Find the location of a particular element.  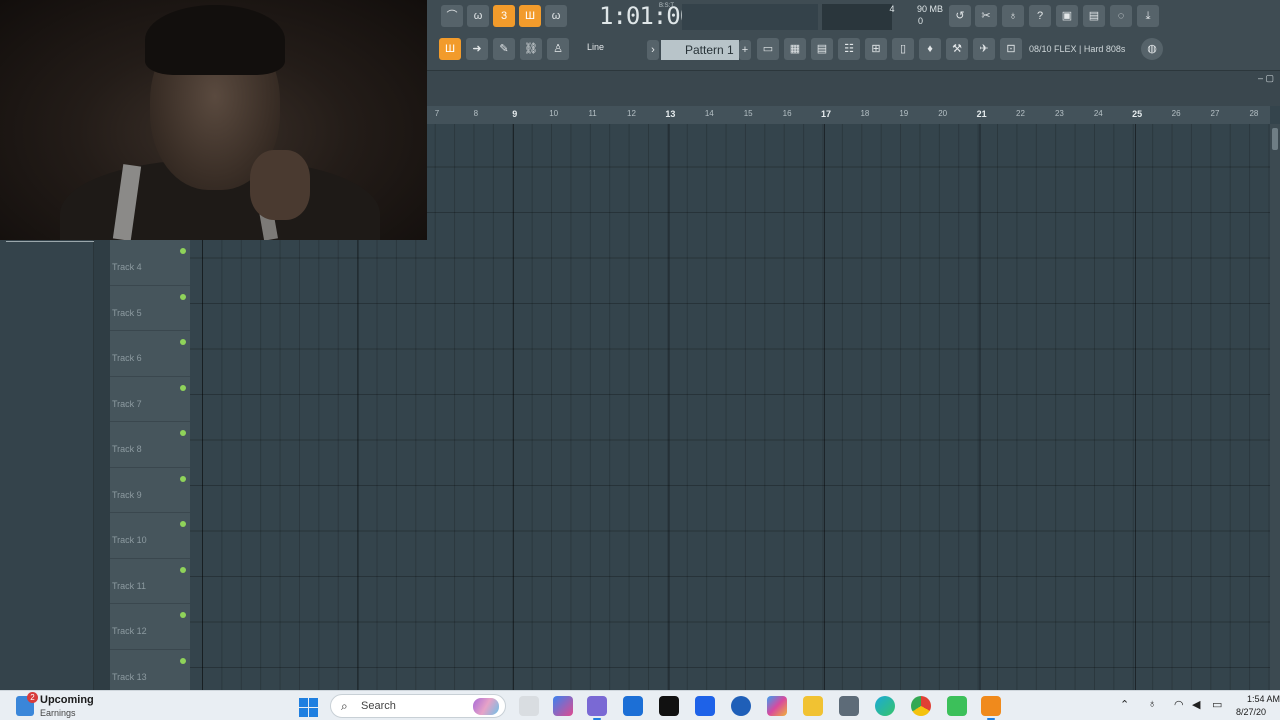

store-icon is located at coordinates (849, 706).